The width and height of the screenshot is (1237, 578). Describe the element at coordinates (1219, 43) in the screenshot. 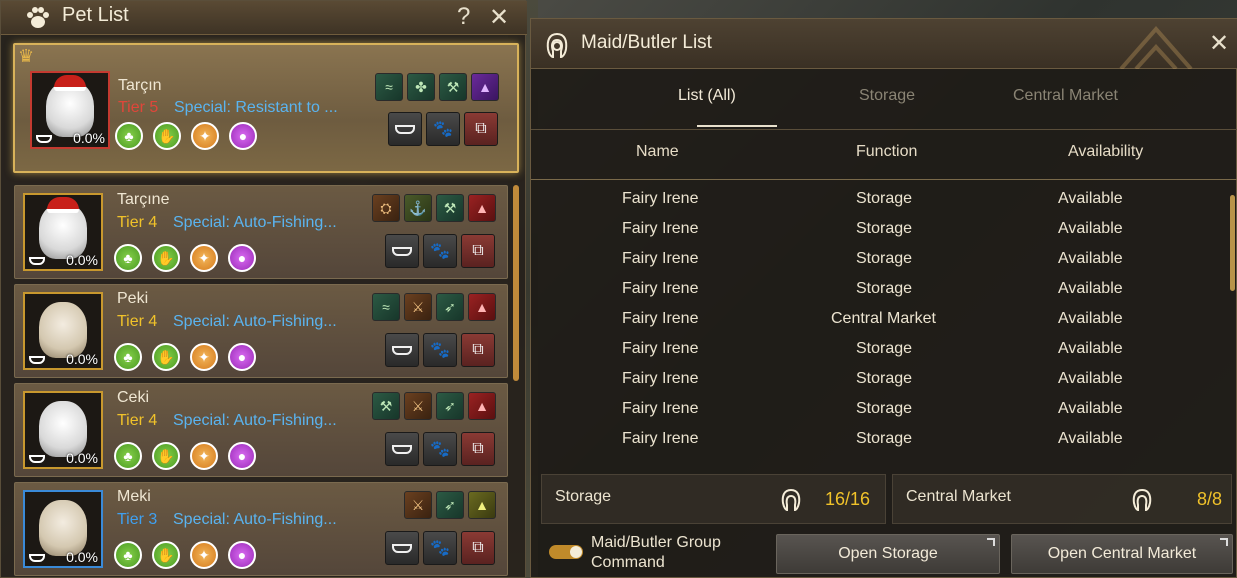

I see `close-maid-list-button: ✕` at that location.